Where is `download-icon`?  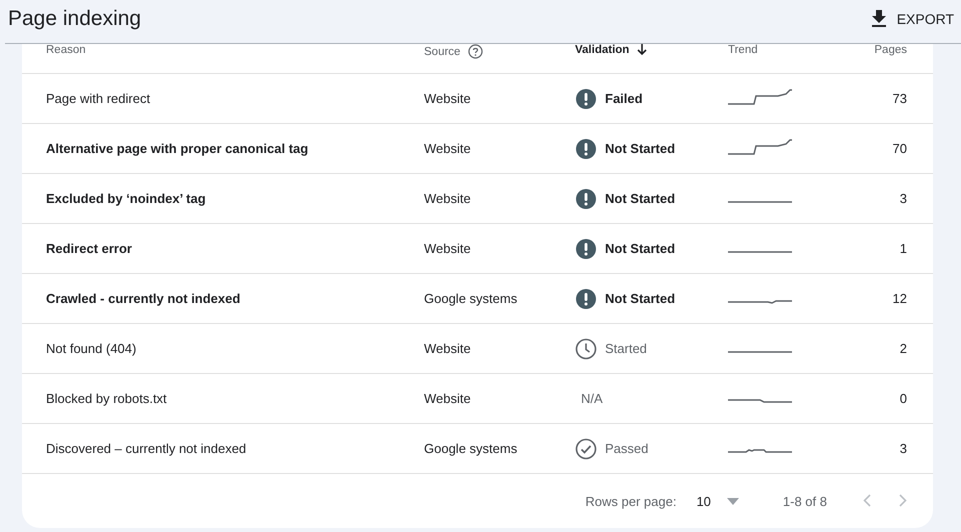 download-icon is located at coordinates (878, 19).